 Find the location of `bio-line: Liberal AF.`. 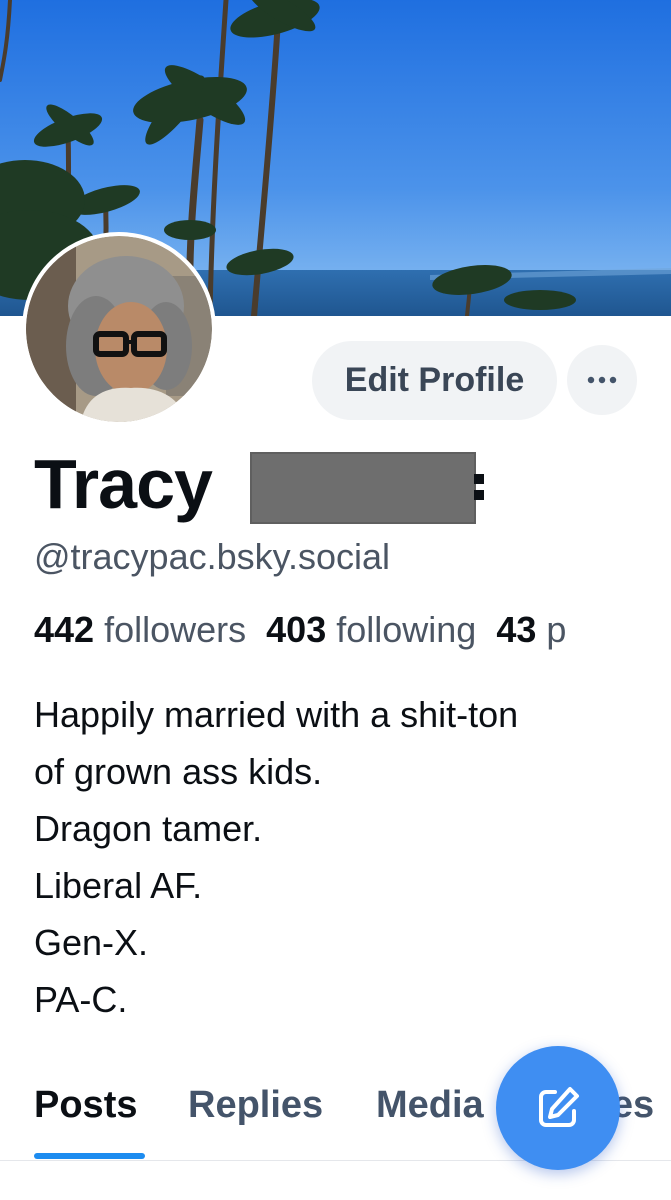

bio-line: Liberal AF. is located at coordinates (118, 885).